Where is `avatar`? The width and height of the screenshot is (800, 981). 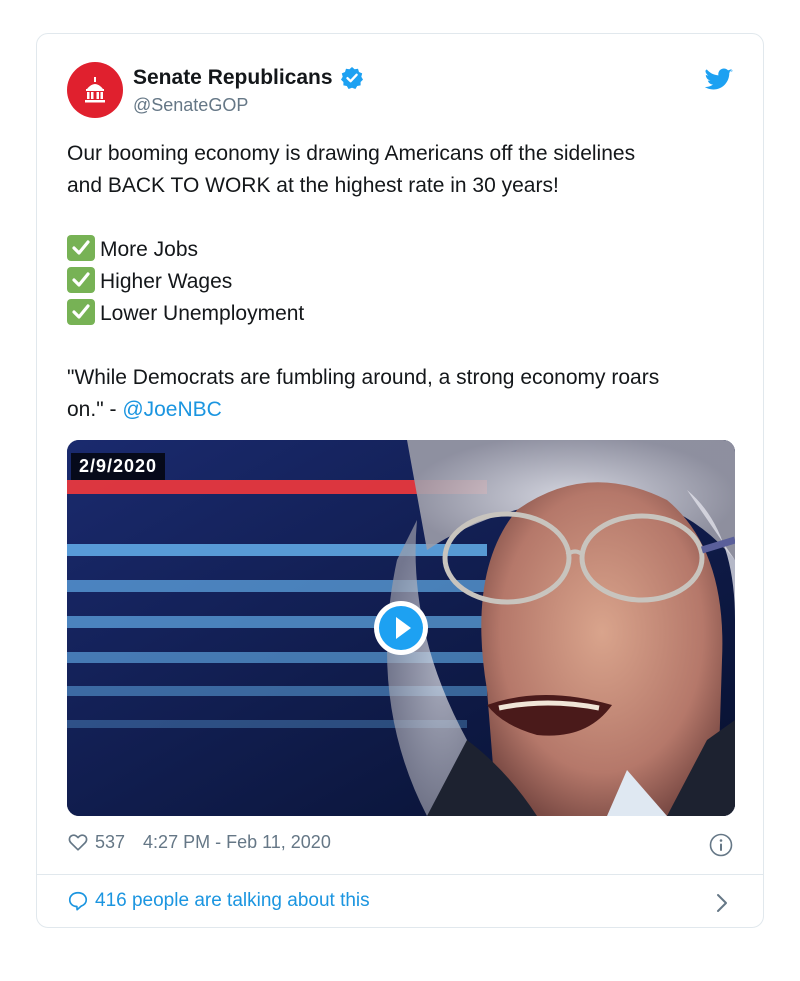
avatar is located at coordinates (95, 90).